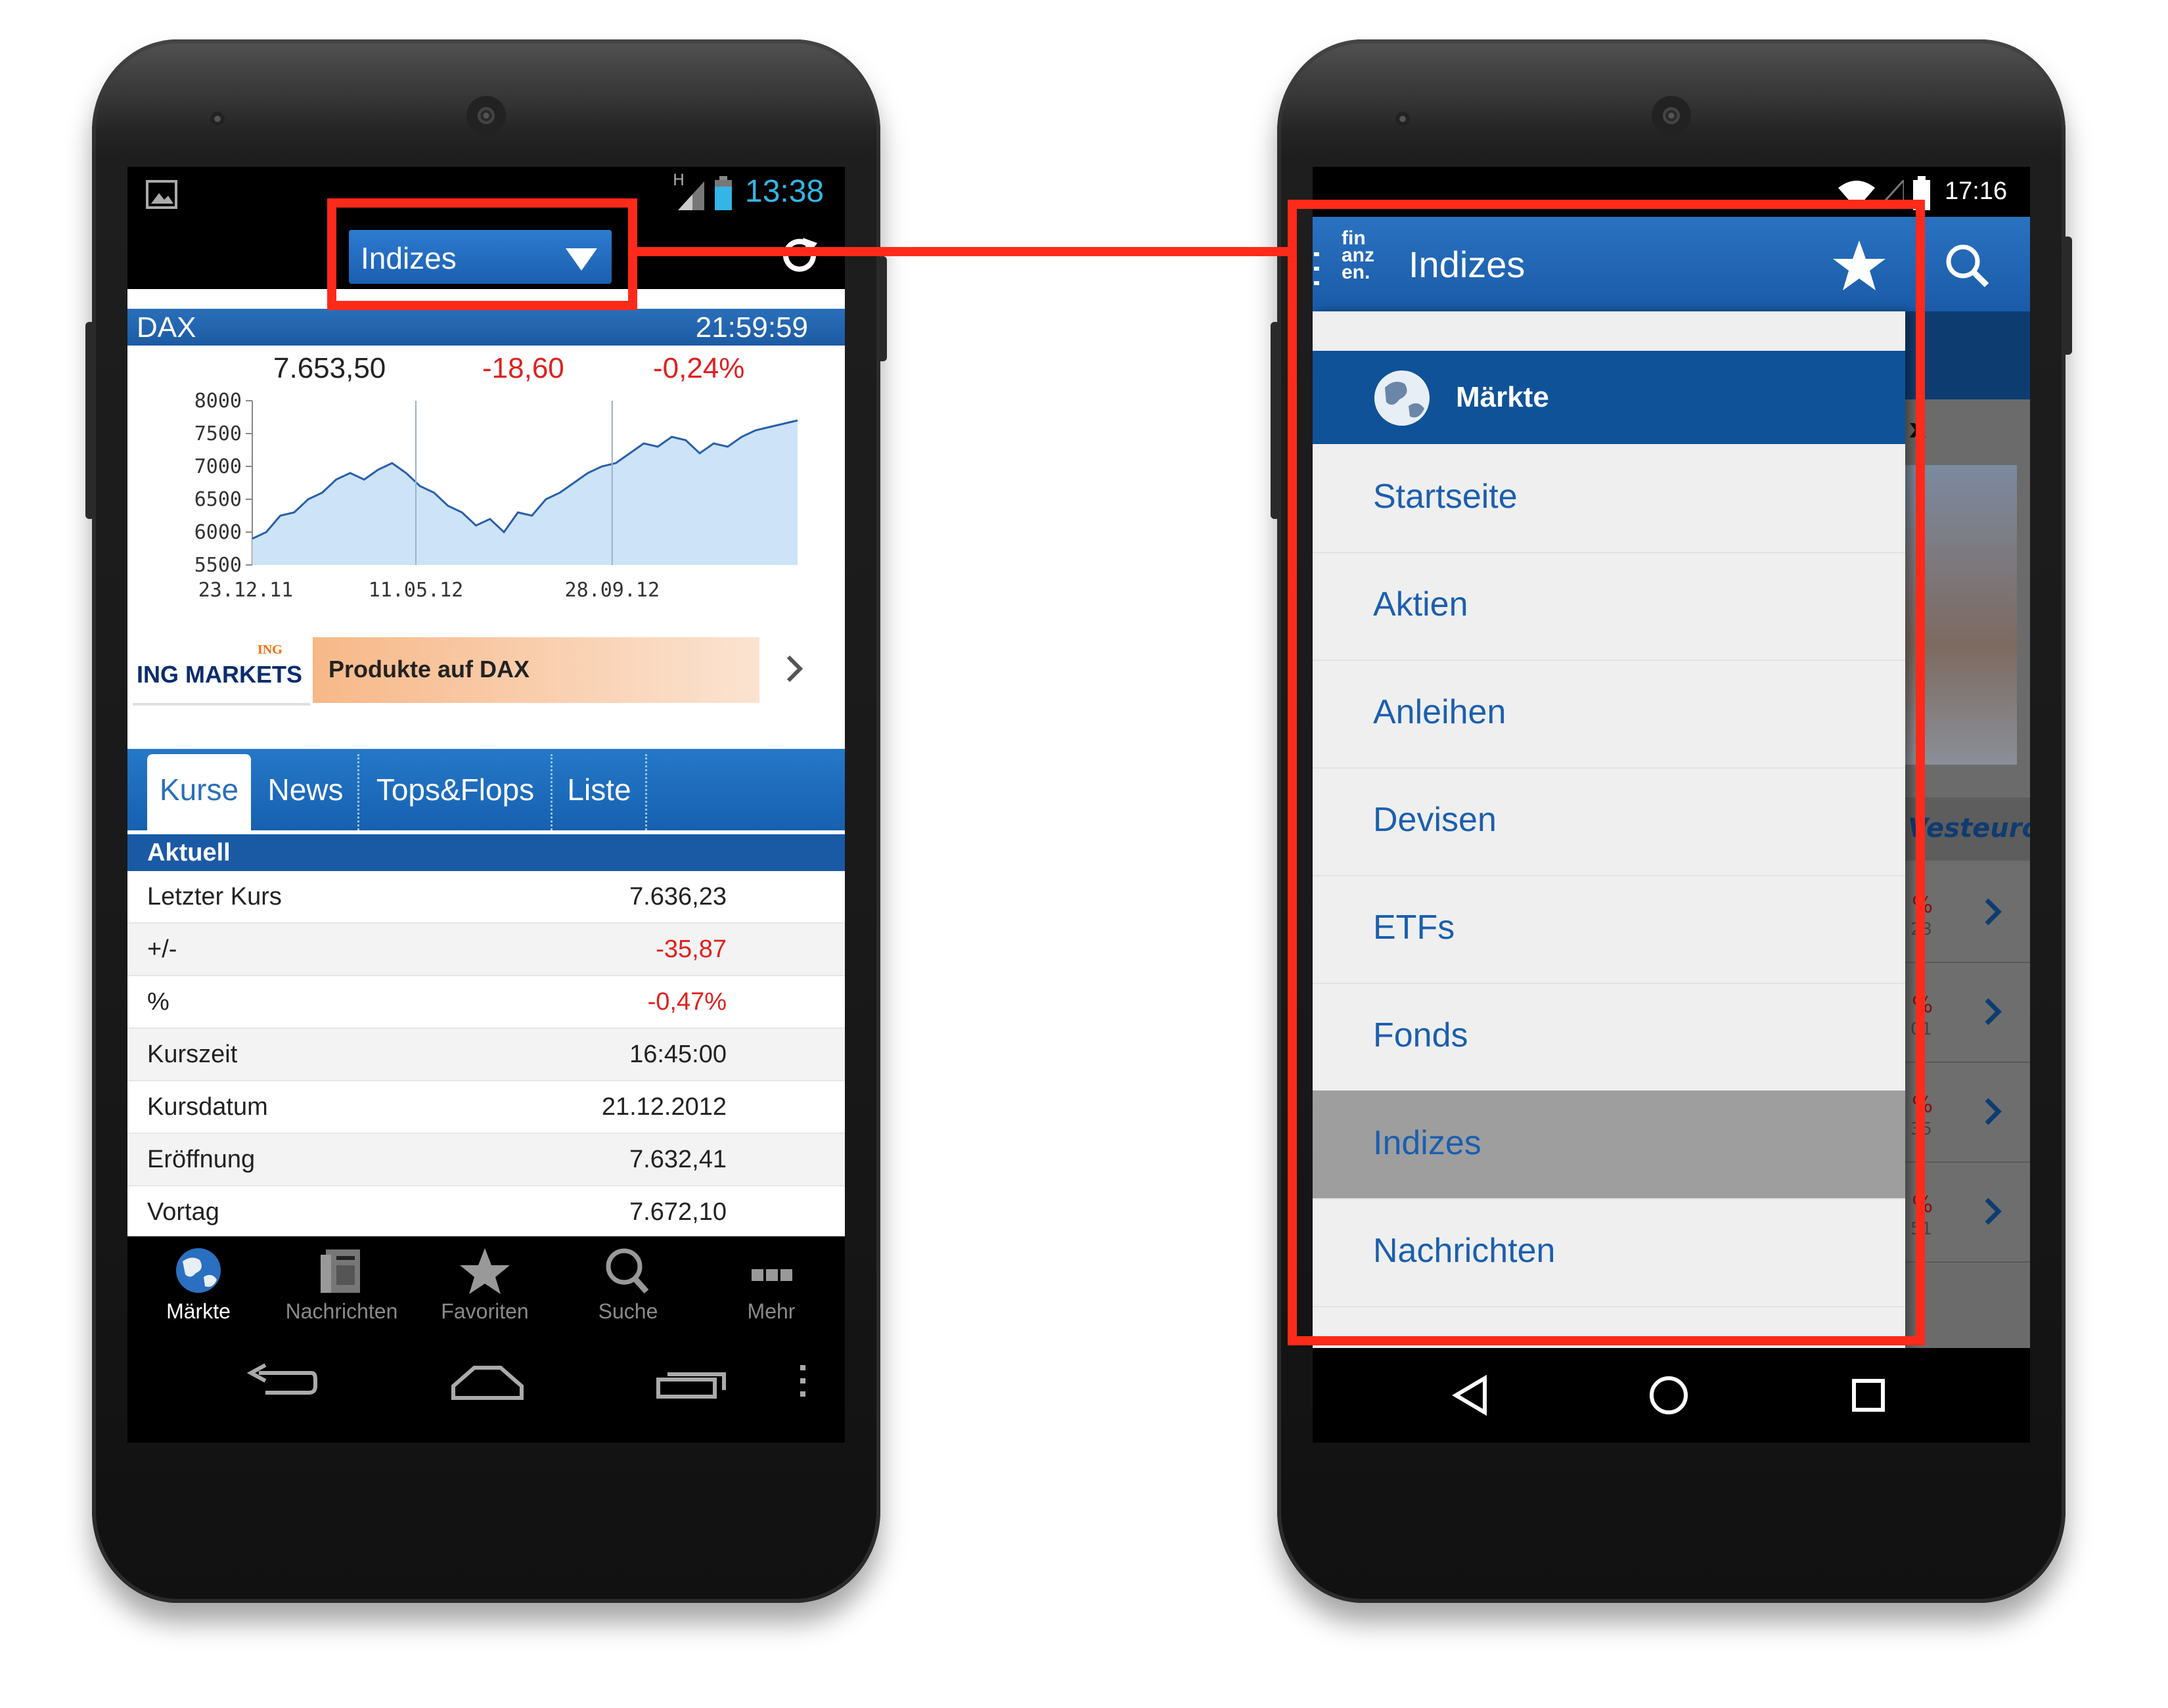  Describe the element at coordinates (218, 401) in the screenshot. I see `y-tick-label: 8000` at that location.